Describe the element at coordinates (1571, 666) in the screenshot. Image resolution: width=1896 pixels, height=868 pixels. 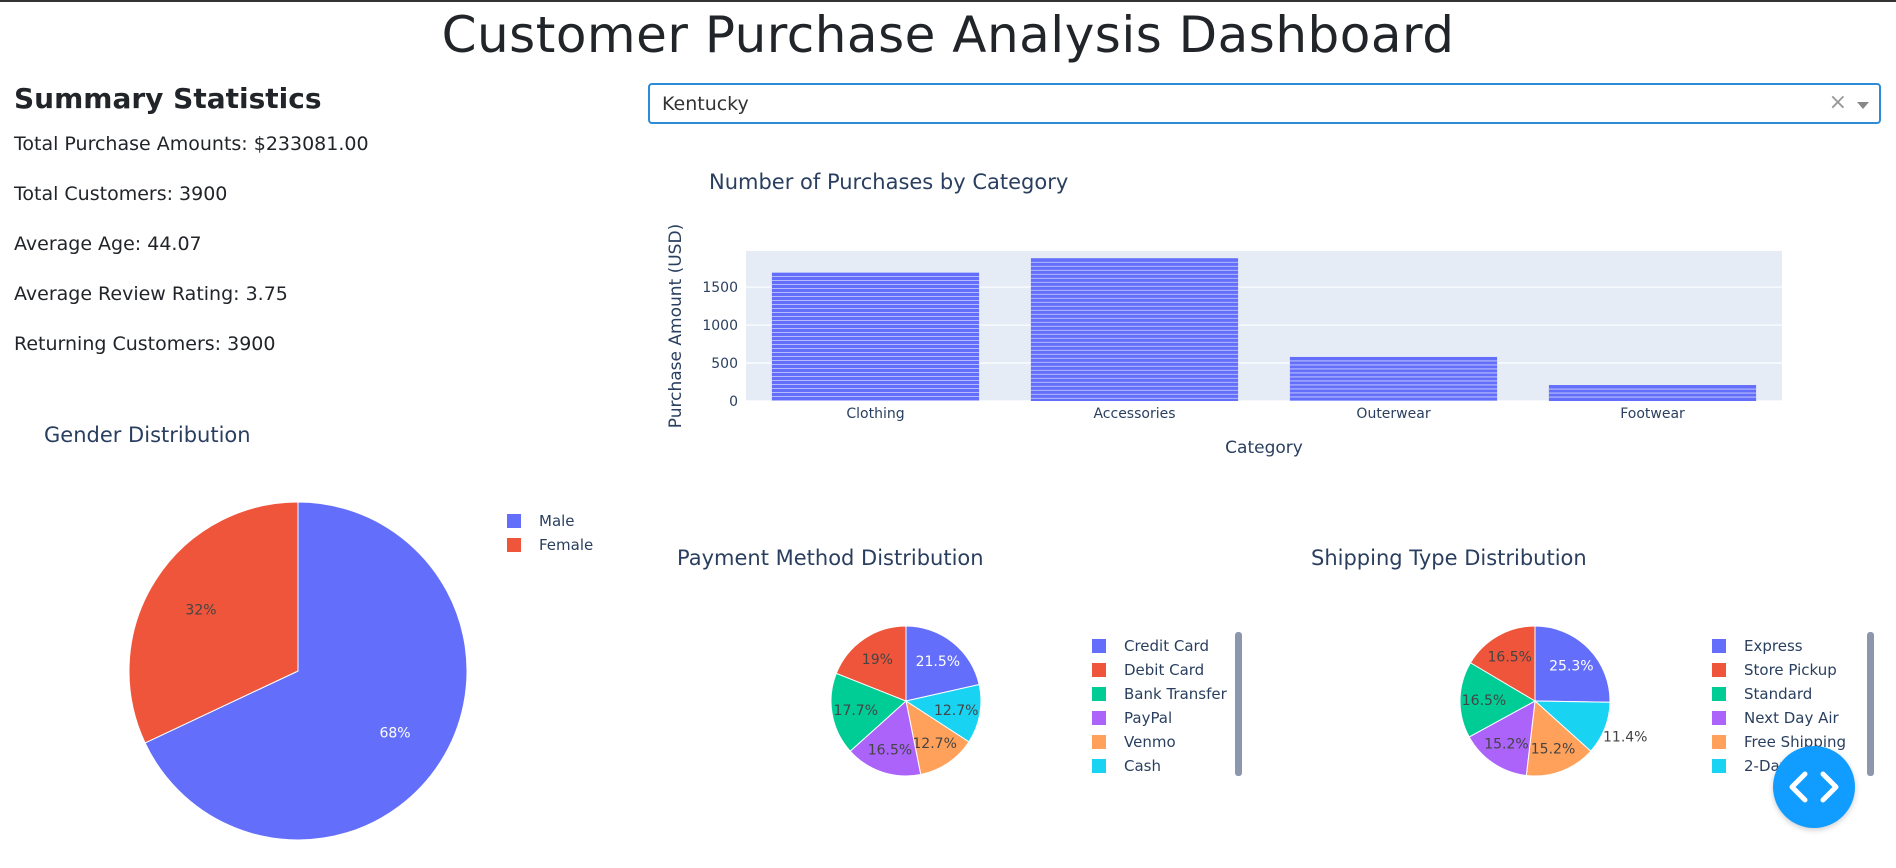
I see `pie-slice-label: 25.3%` at that location.